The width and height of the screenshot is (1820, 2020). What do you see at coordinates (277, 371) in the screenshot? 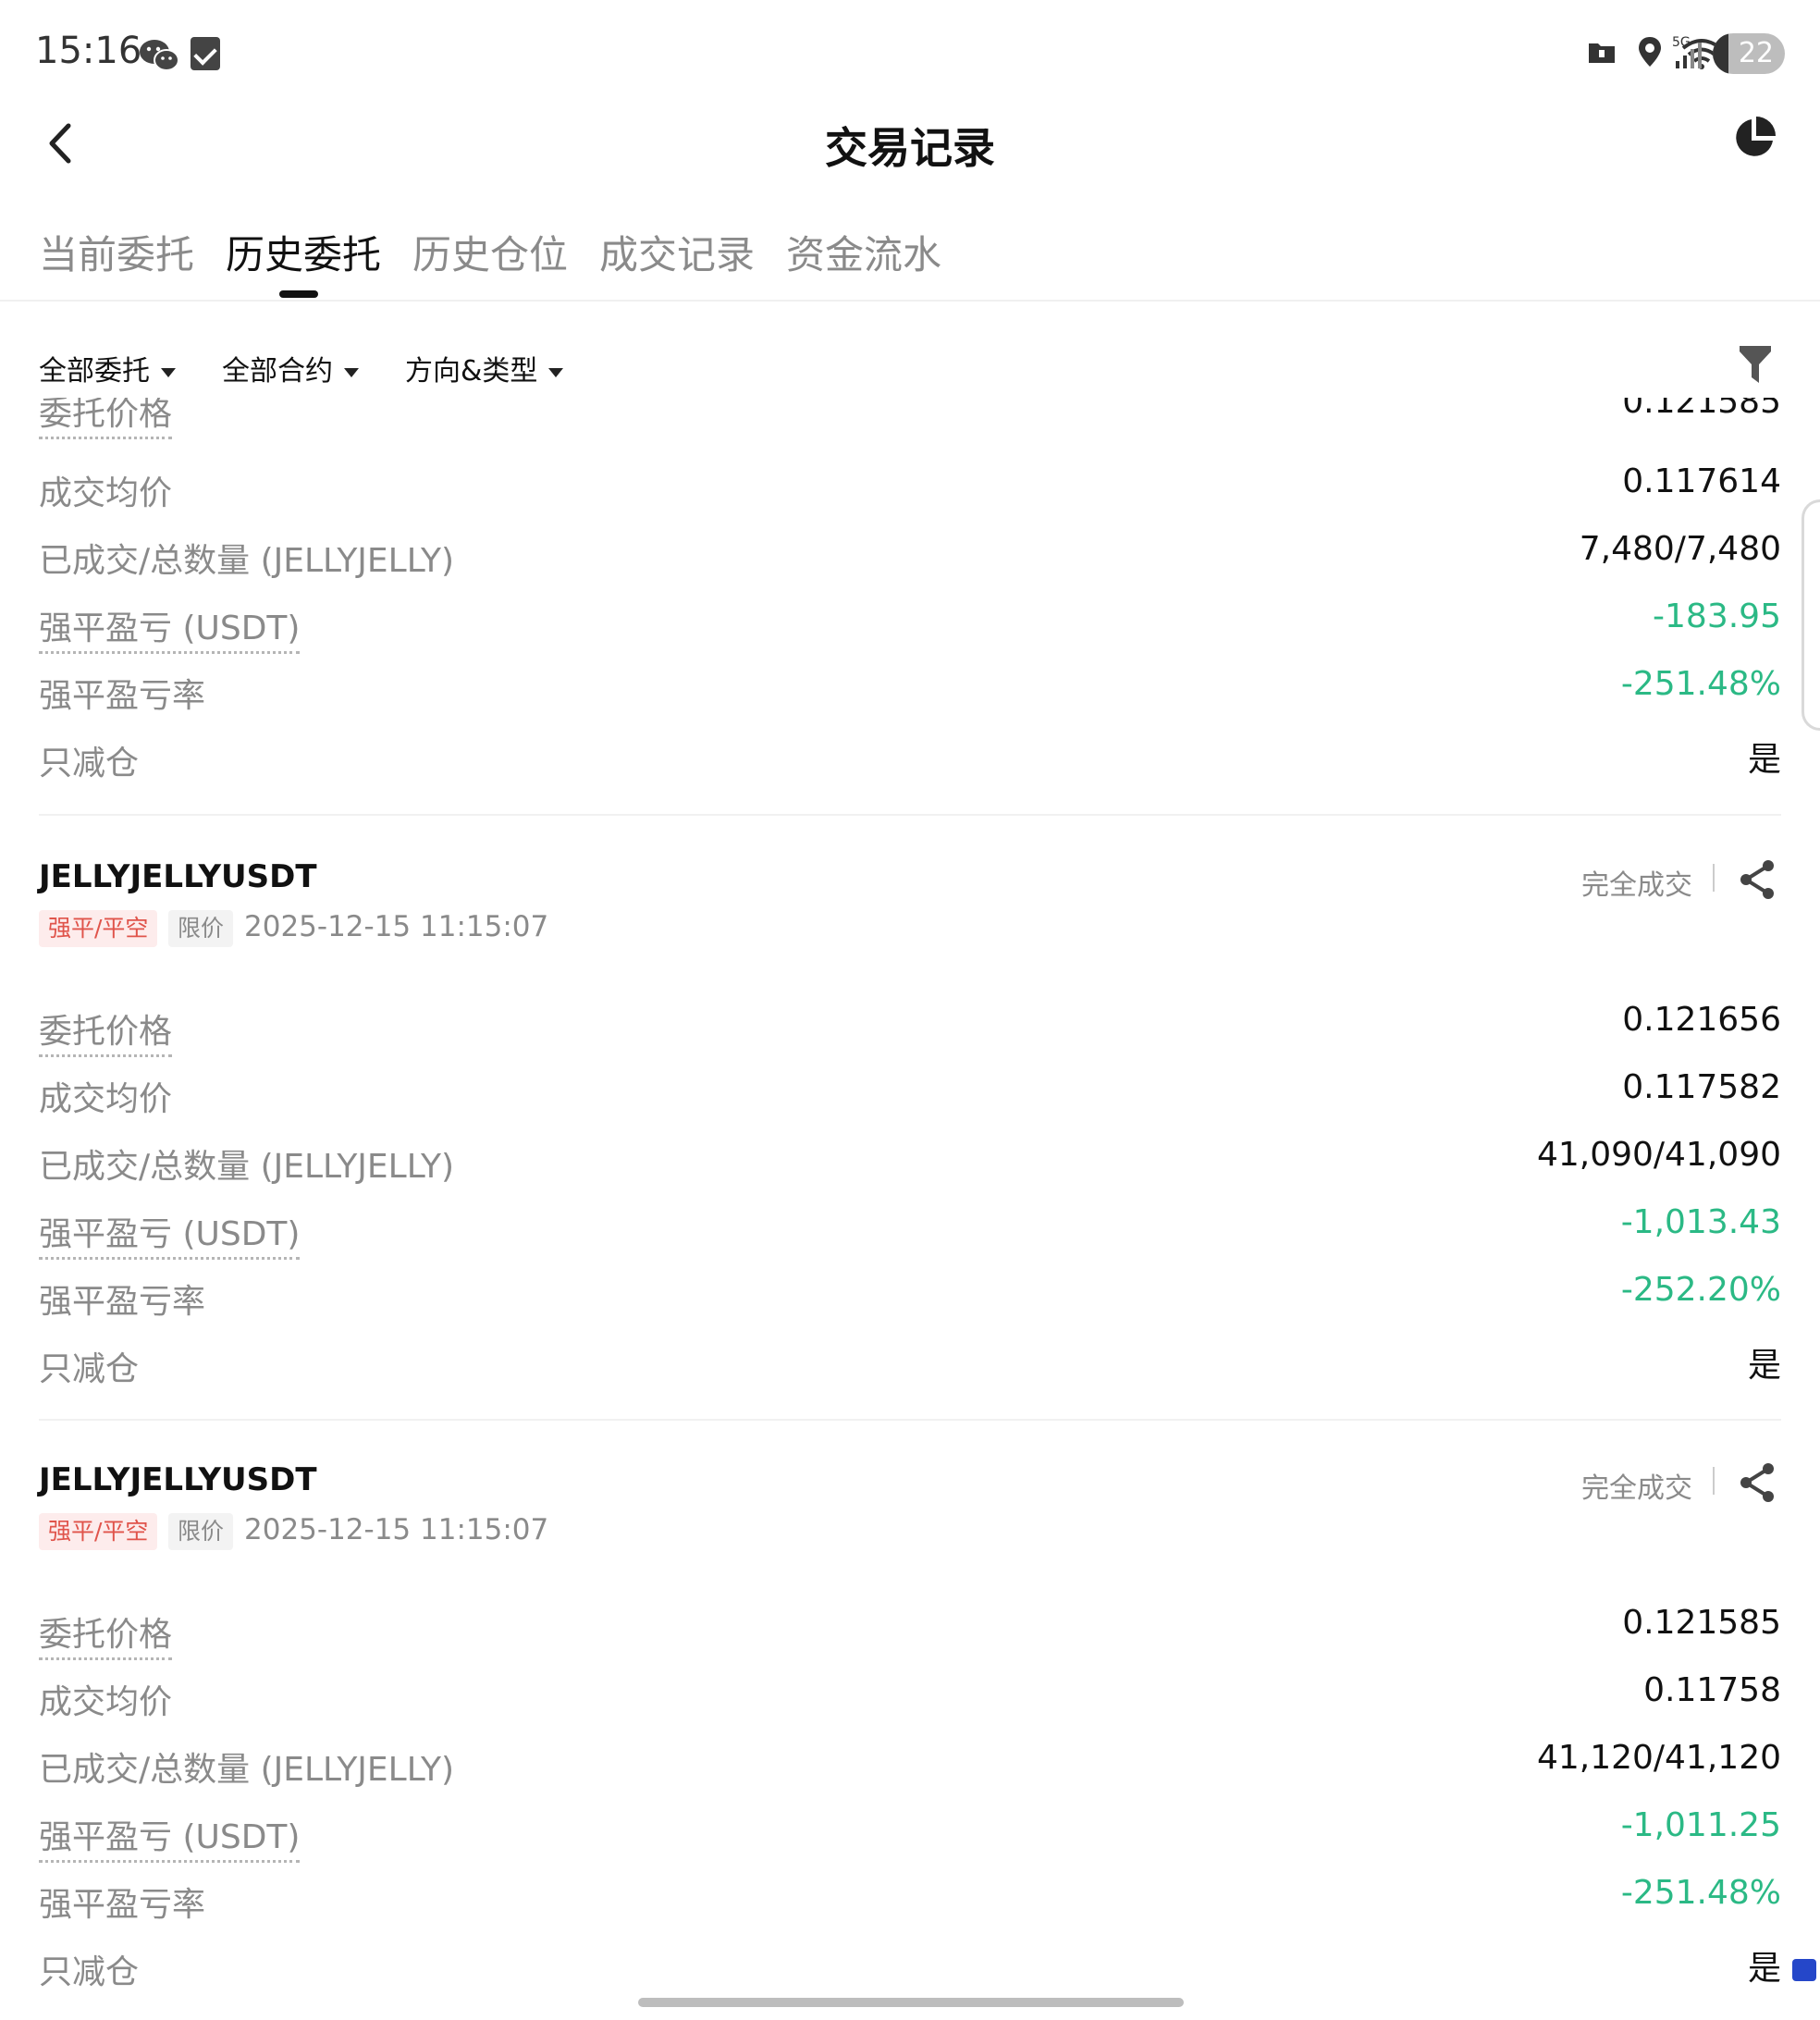
I see `filter-label: 全部合约` at bounding box center [277, 371].